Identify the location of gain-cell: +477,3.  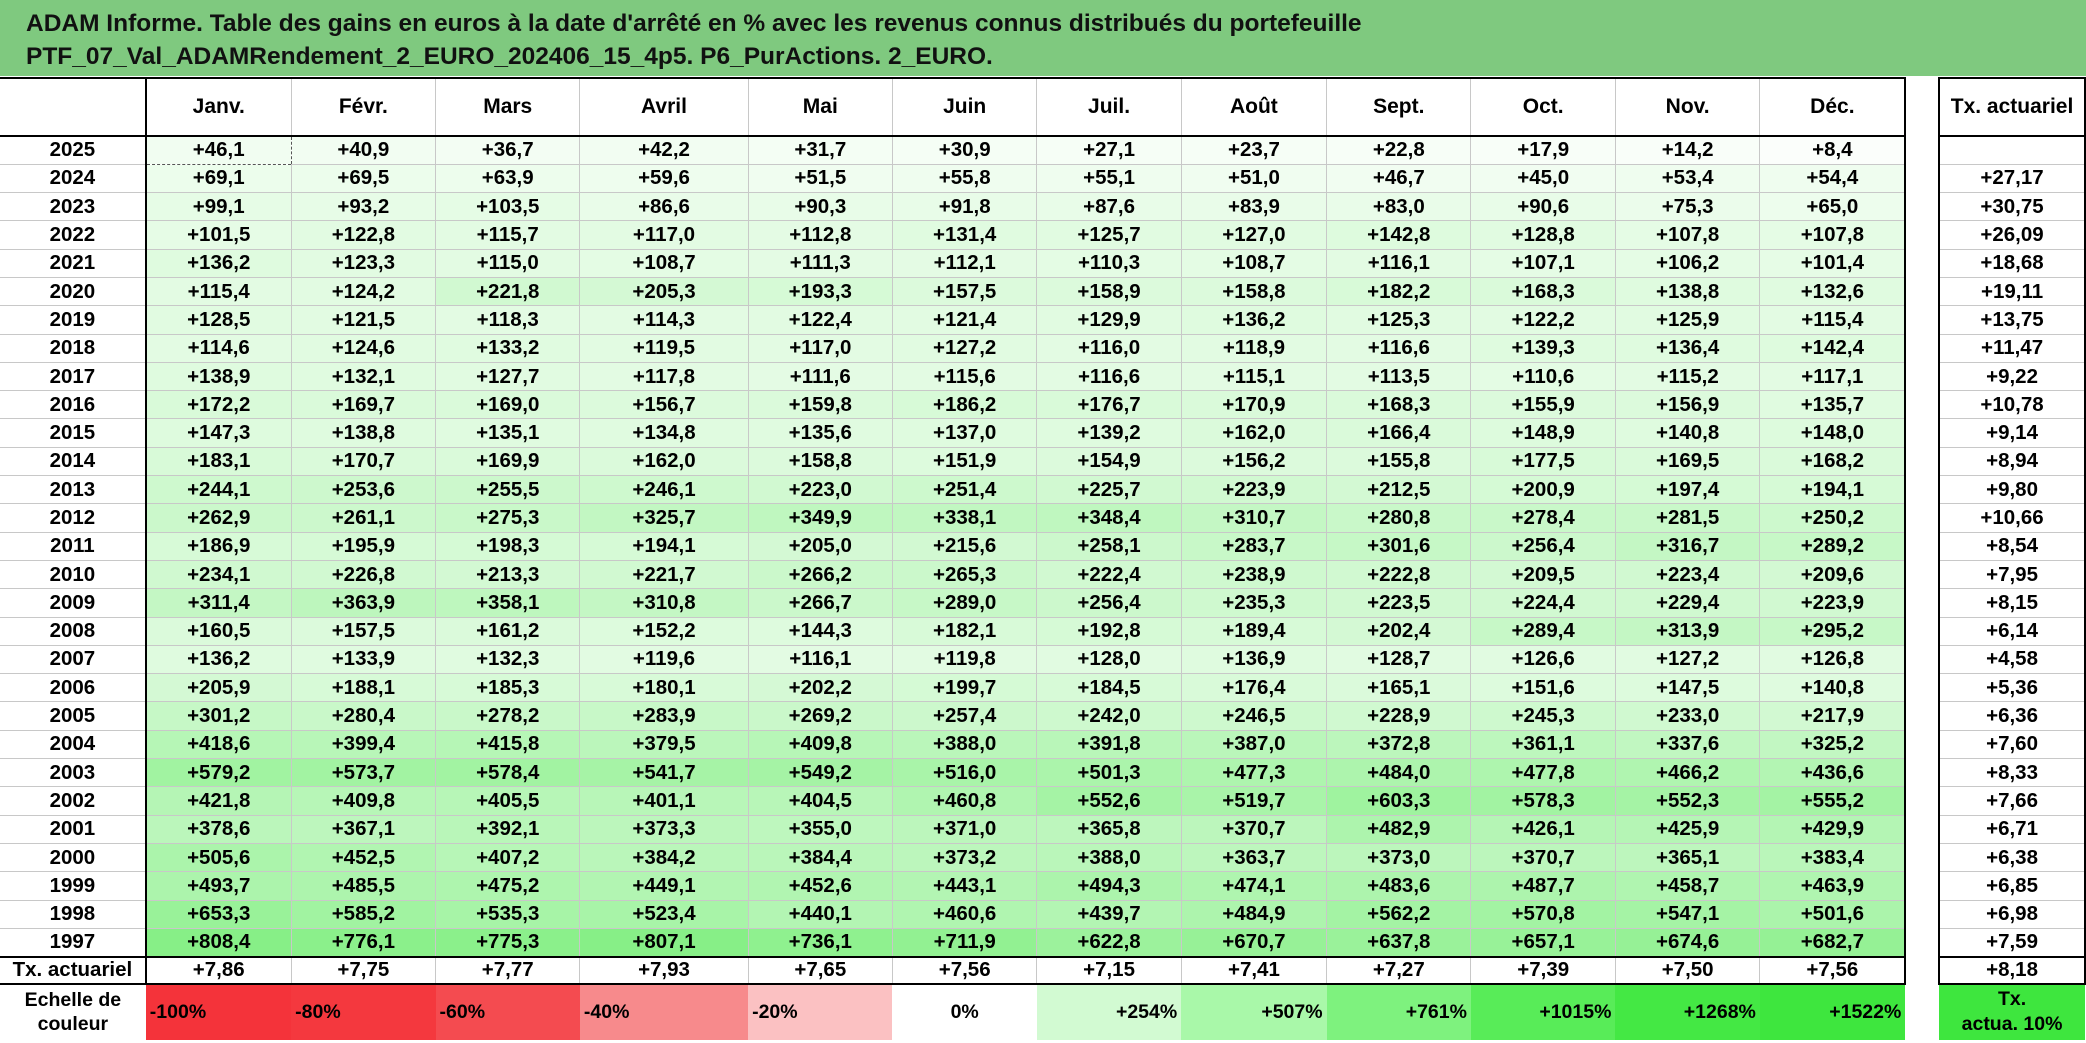
(1254, 773).